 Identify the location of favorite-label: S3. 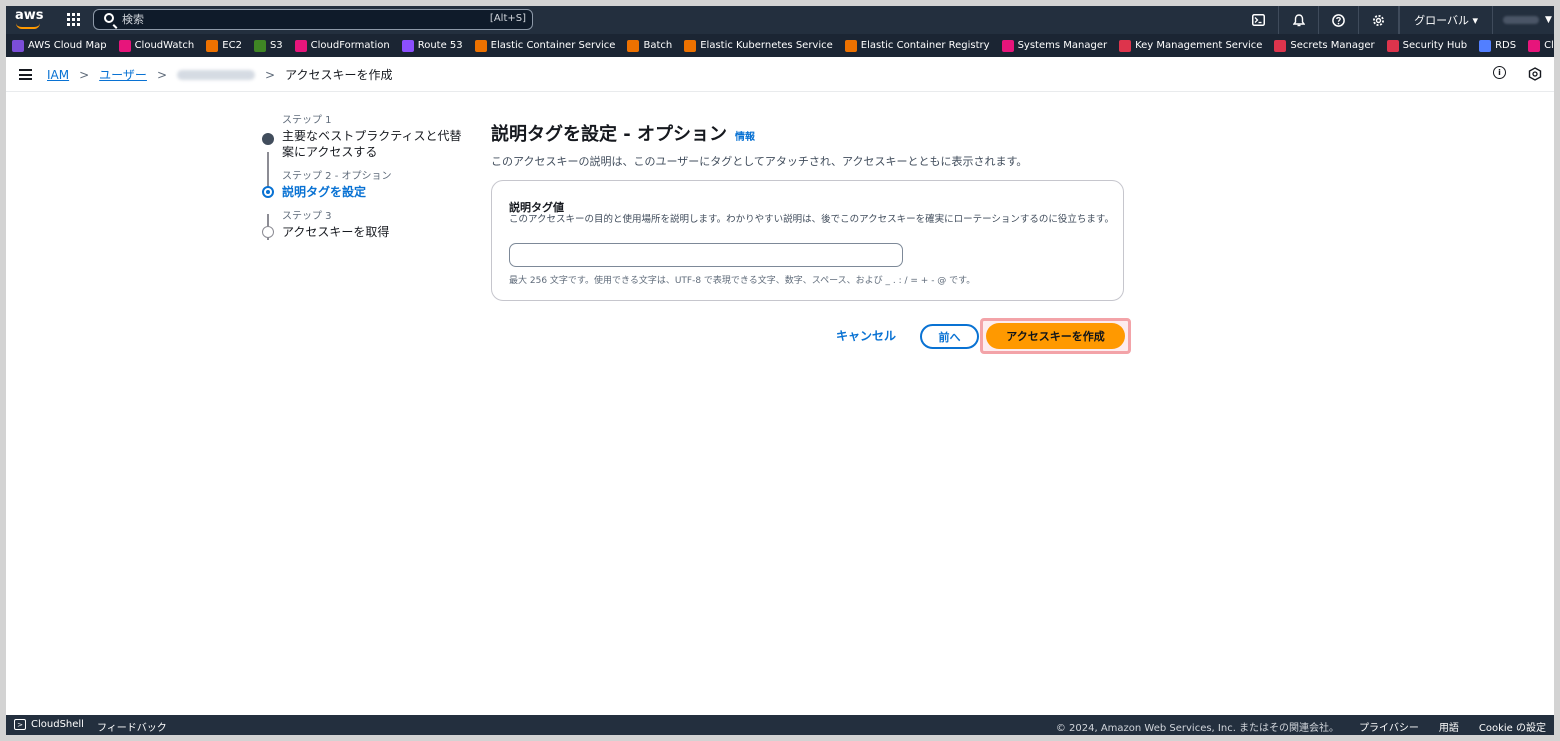
(276, 45).